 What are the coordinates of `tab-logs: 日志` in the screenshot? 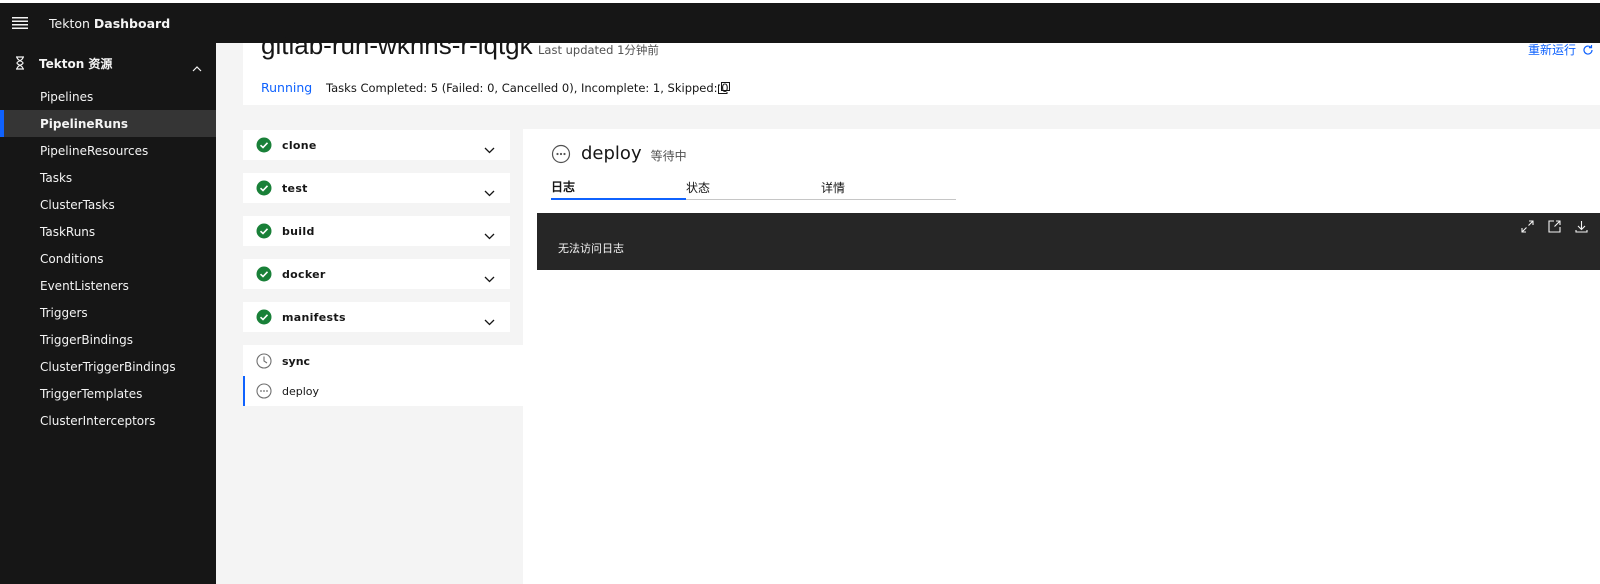 It's located at (618, 187).